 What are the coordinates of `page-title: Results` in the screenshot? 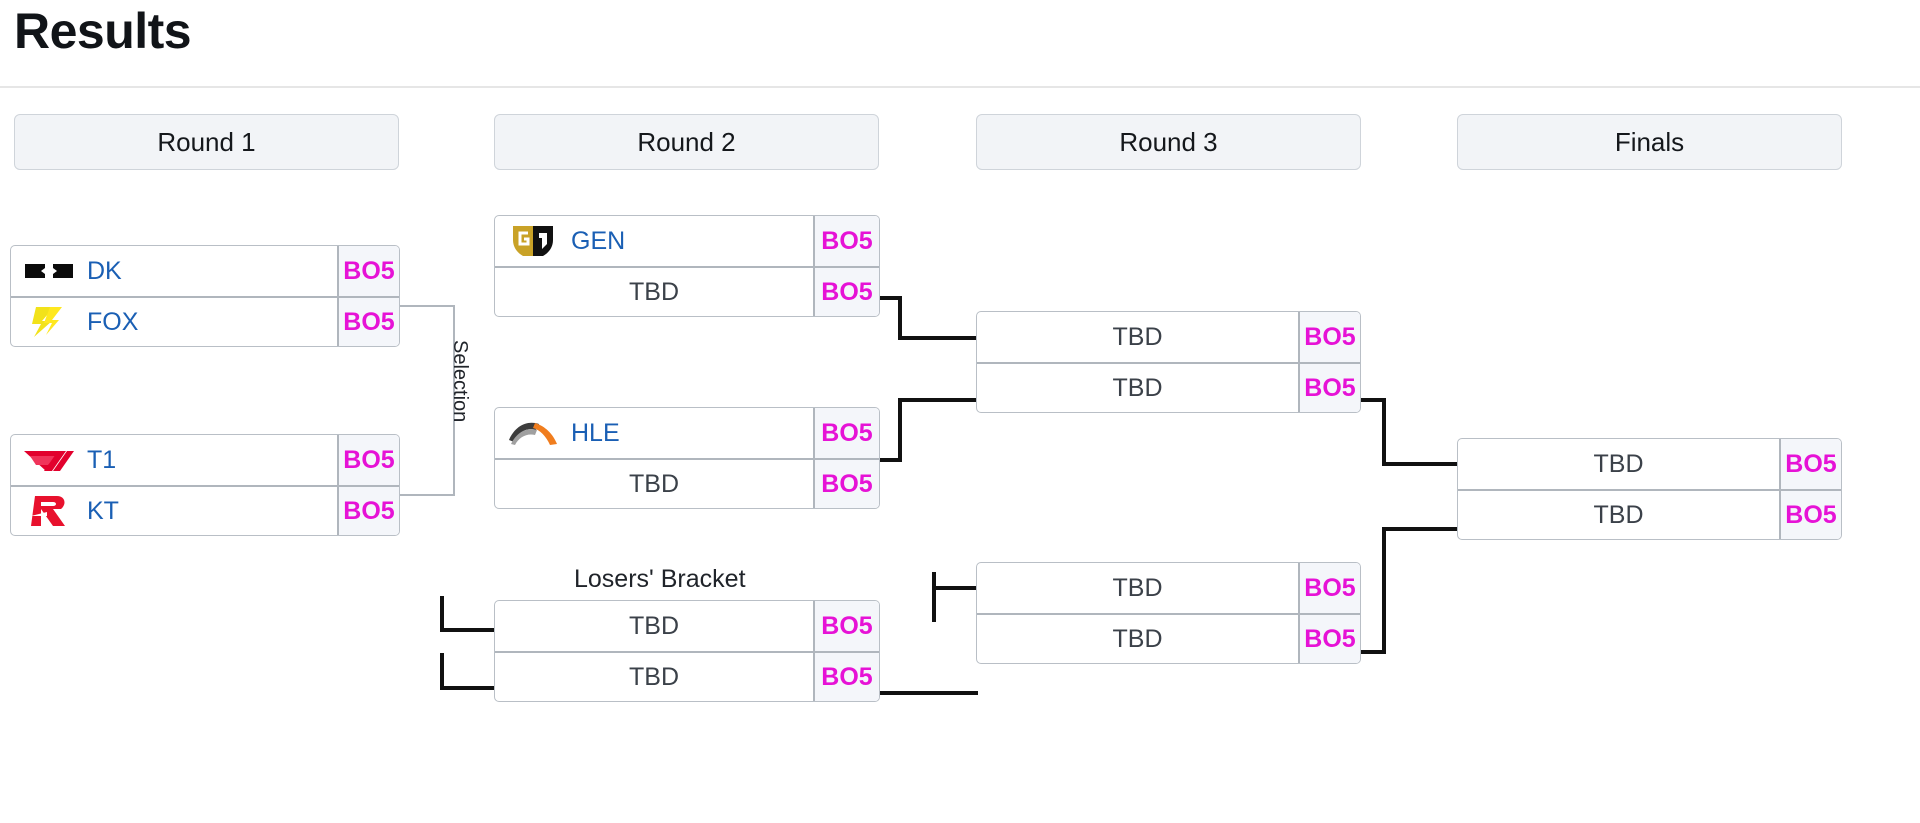 It's located at (103, 31).